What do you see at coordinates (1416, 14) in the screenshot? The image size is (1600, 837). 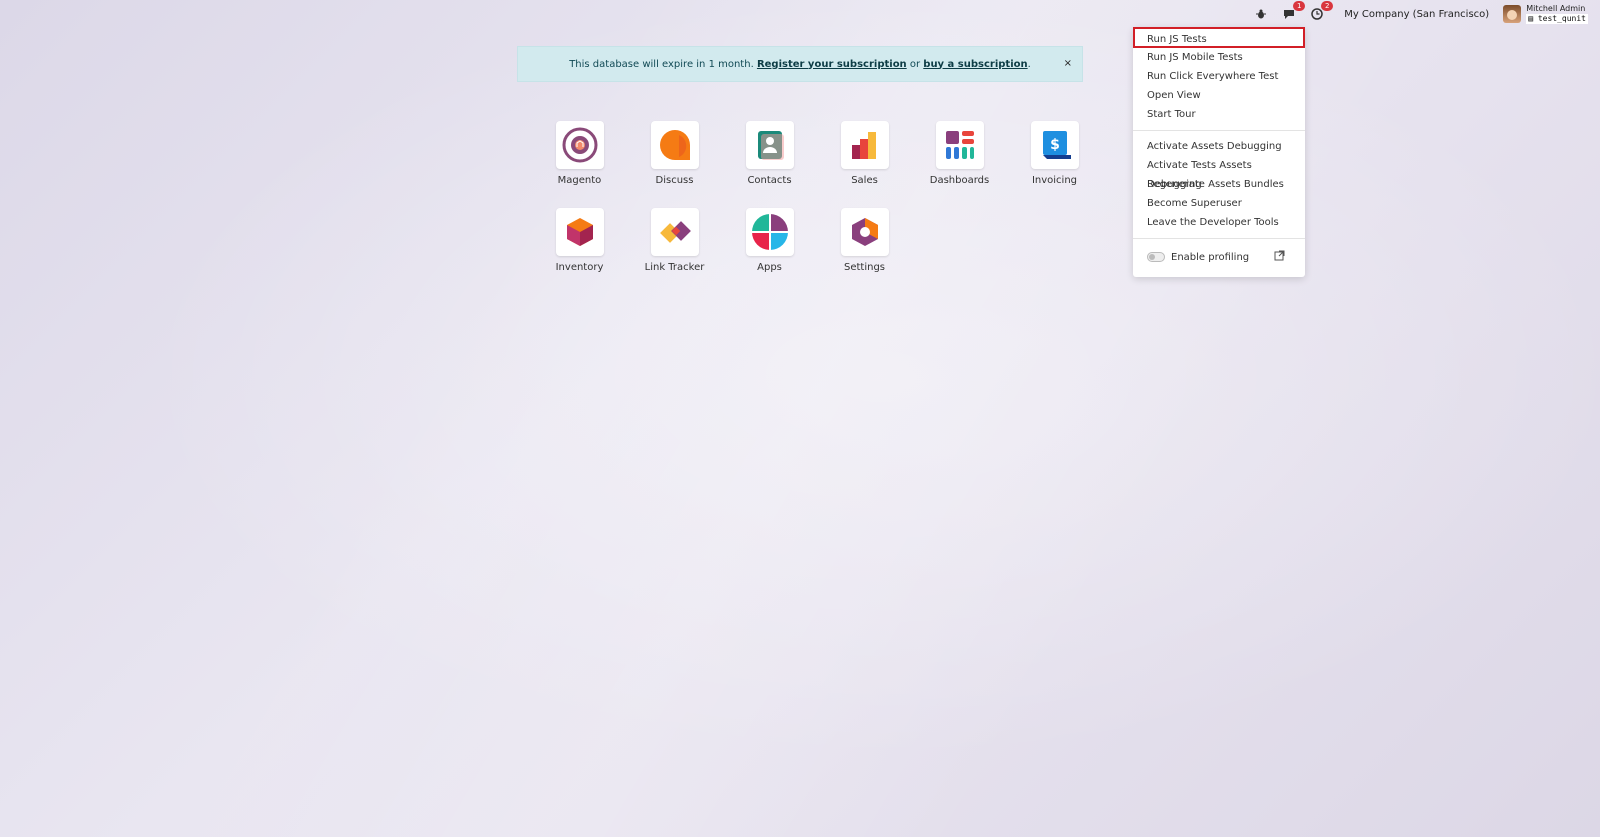 I see `company-switcher: My Company (San Francisco)` at bounding box center [1416, 14].